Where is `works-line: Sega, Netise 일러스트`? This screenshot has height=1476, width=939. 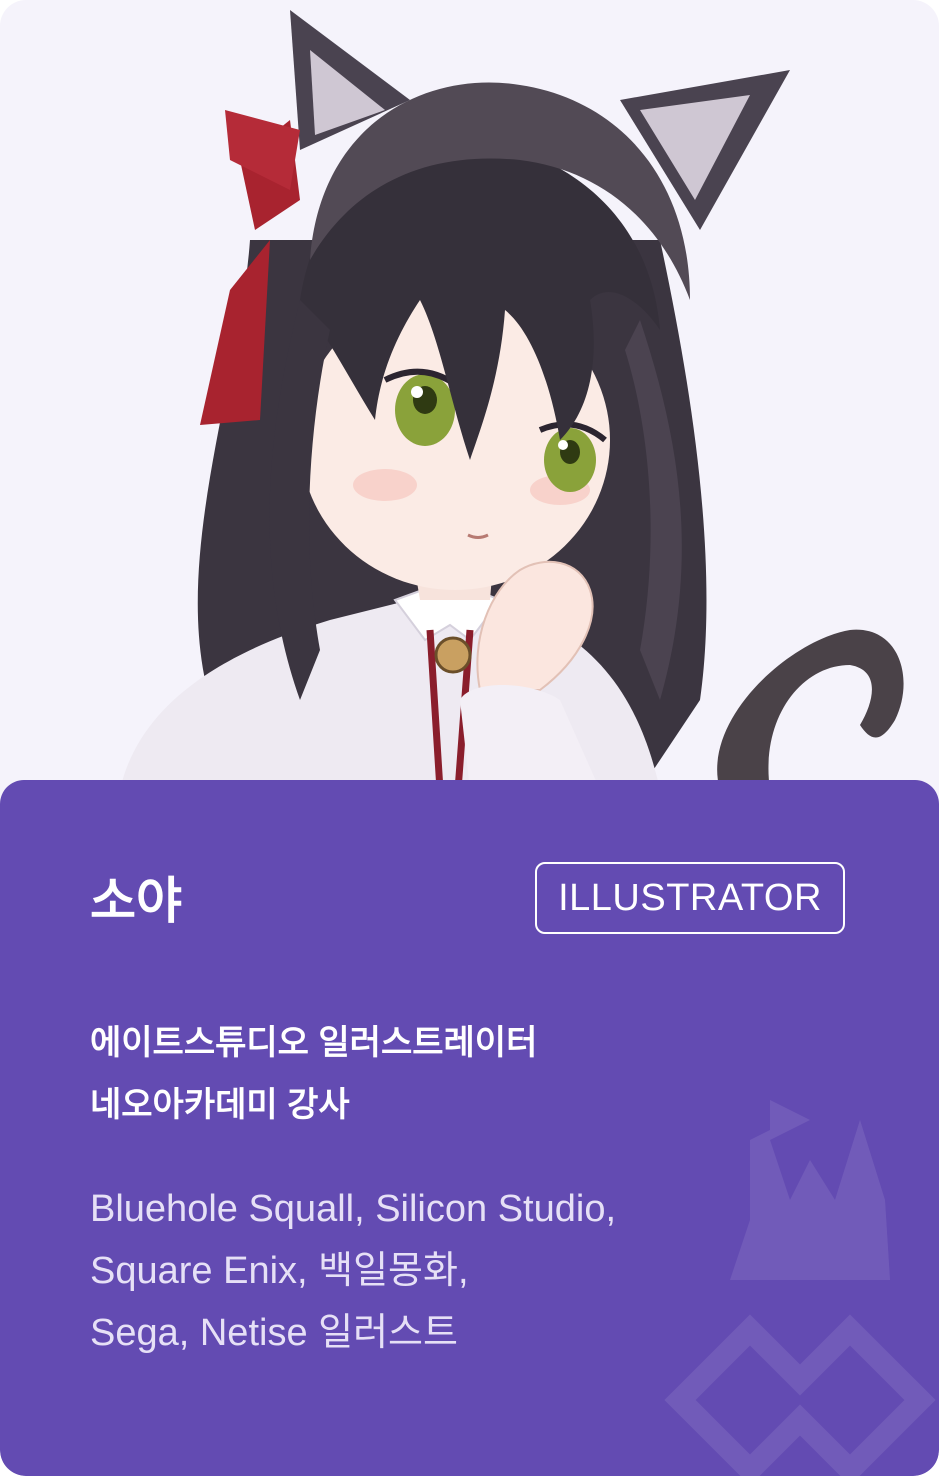 works-line: Sega, Netise 일러스트 is located at coordinates (274, 1333).